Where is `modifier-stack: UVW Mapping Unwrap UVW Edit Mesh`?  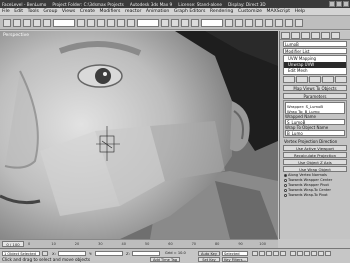
modifier-stack: UVW Mapping Unwrap UVW Edit Mesh is located at coordinates (315, 65).